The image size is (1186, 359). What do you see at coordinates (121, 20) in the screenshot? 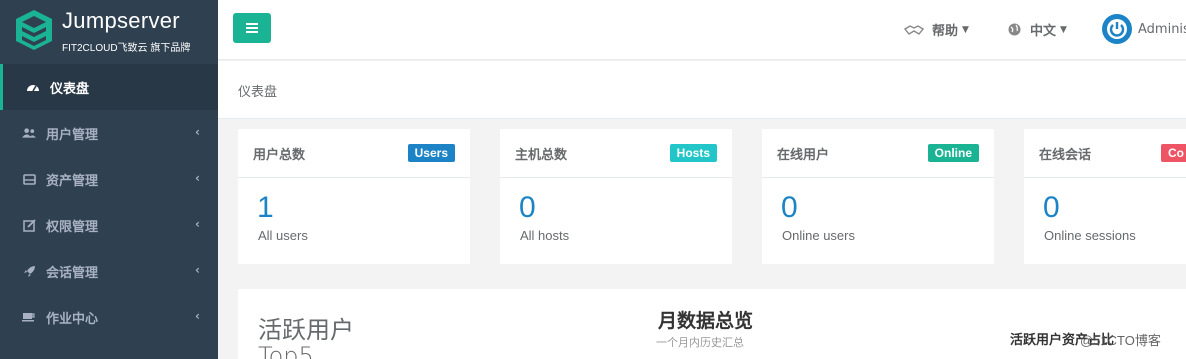
I see `brand-title: Jumpserver` at bounding box center [121, 20].